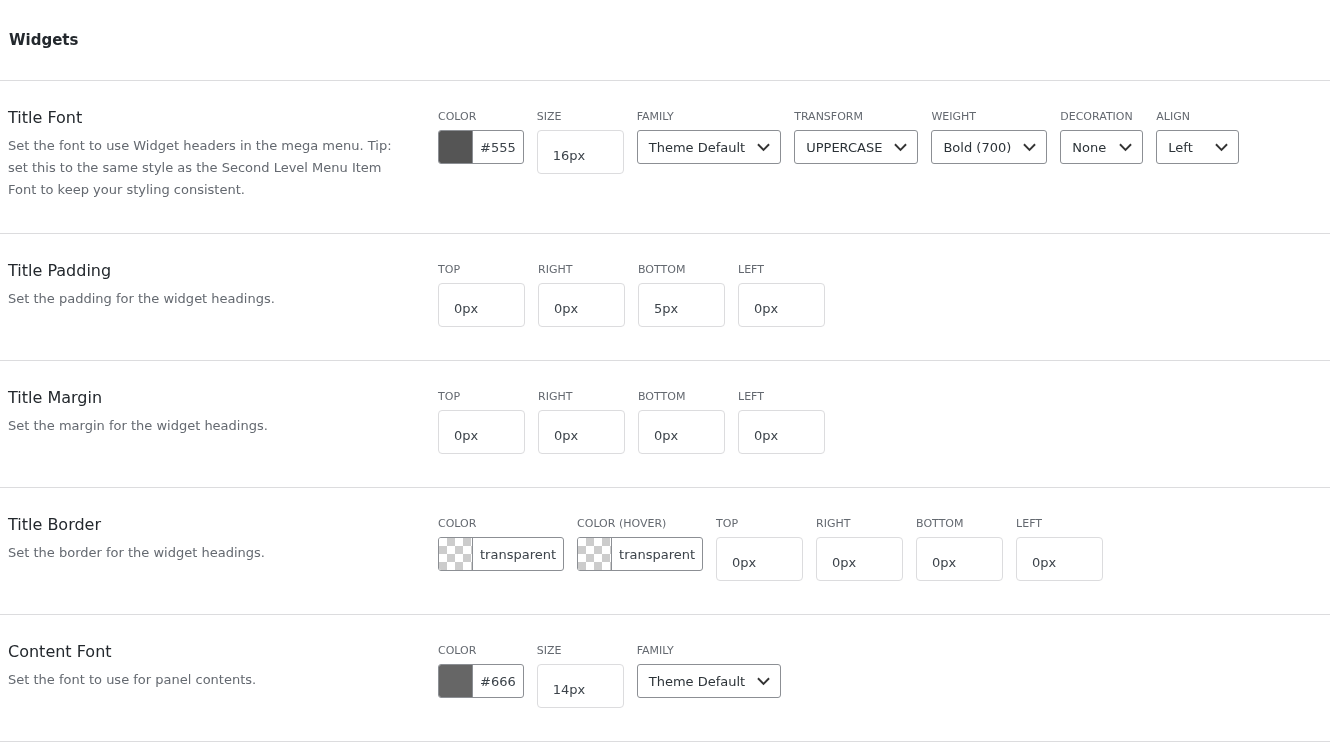  I want to click on color-picker-field: #555, so click(481, 147).